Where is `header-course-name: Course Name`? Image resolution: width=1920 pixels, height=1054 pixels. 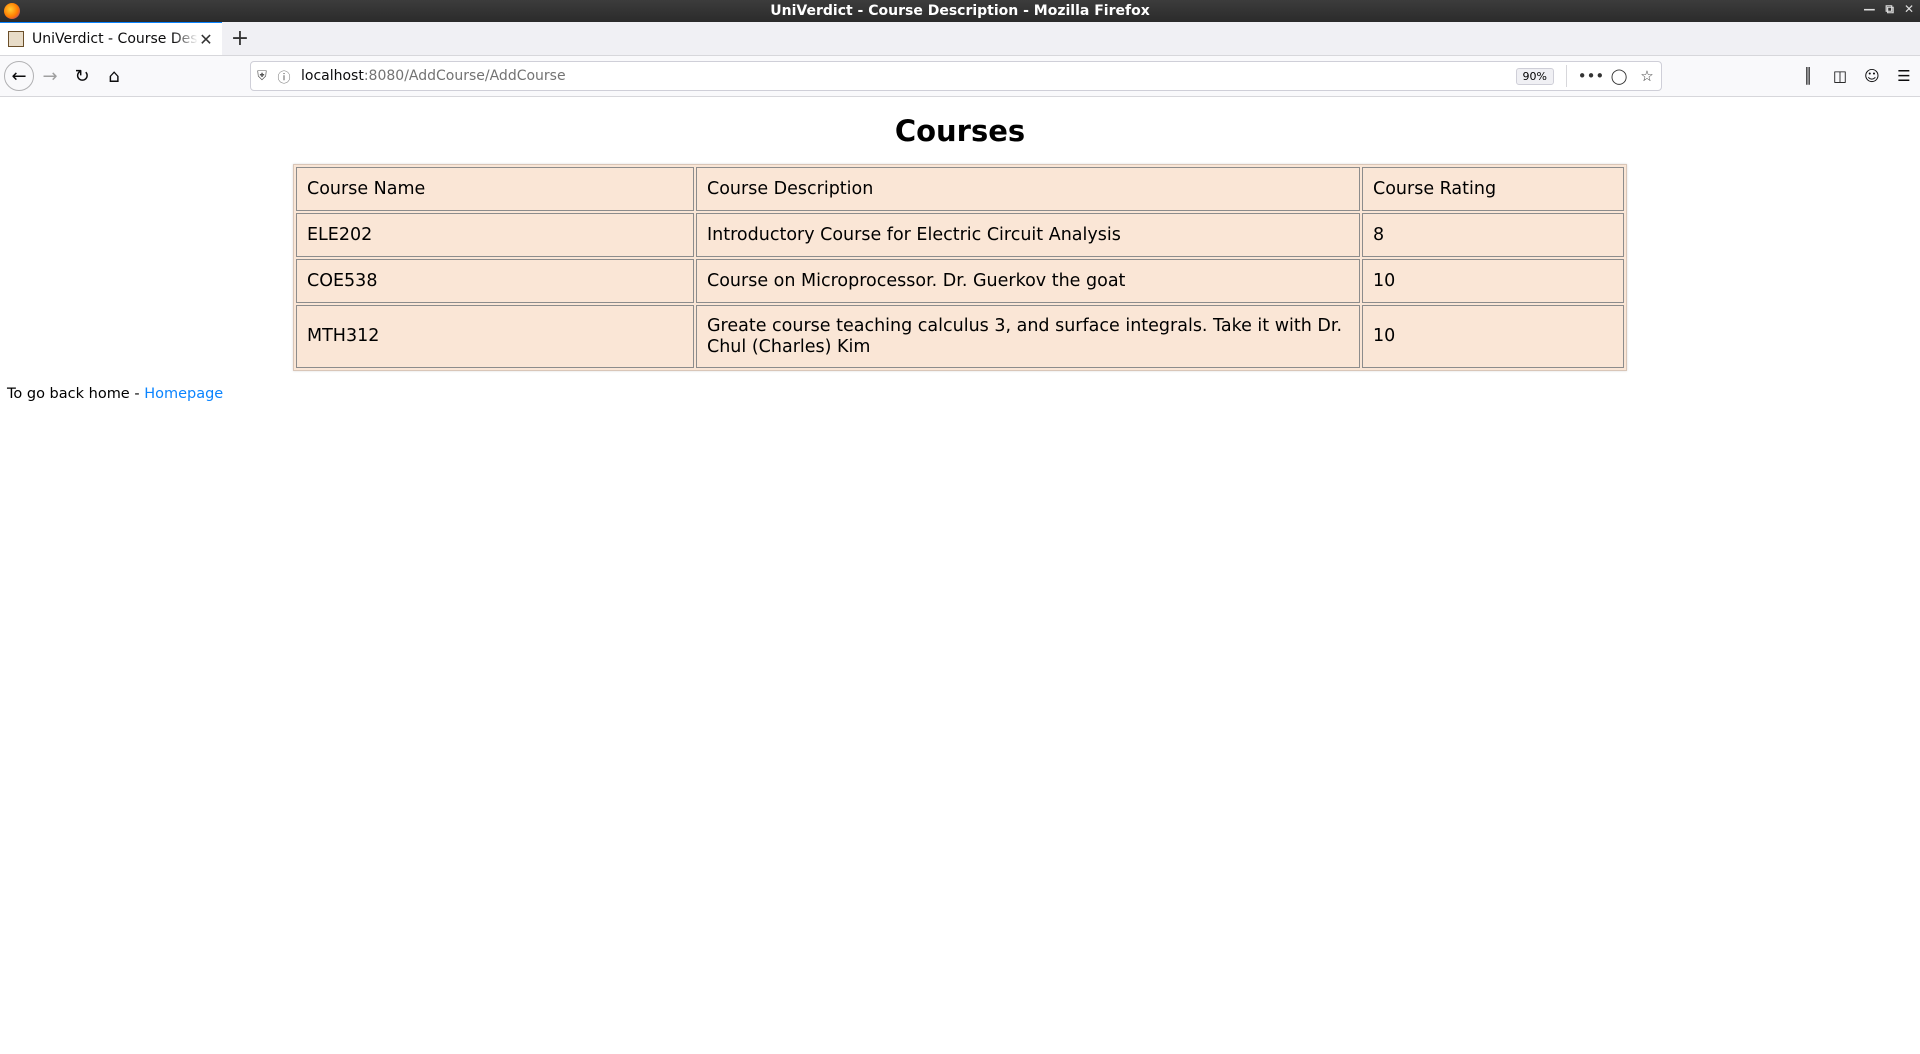 header-course-name: Course Name is located at coordinates (495, 189).